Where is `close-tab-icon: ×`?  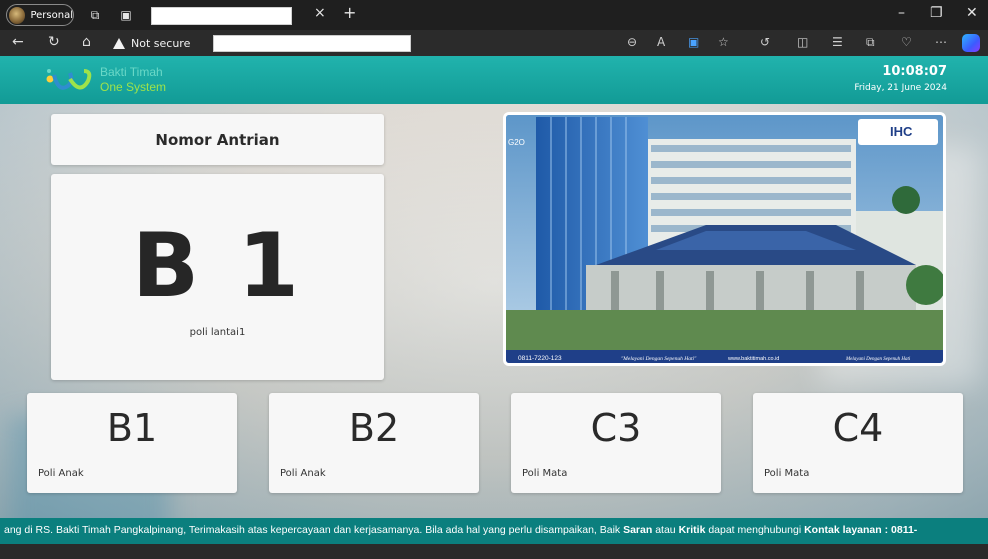 close-tab-icon: × is located at coordinates (320, 13).